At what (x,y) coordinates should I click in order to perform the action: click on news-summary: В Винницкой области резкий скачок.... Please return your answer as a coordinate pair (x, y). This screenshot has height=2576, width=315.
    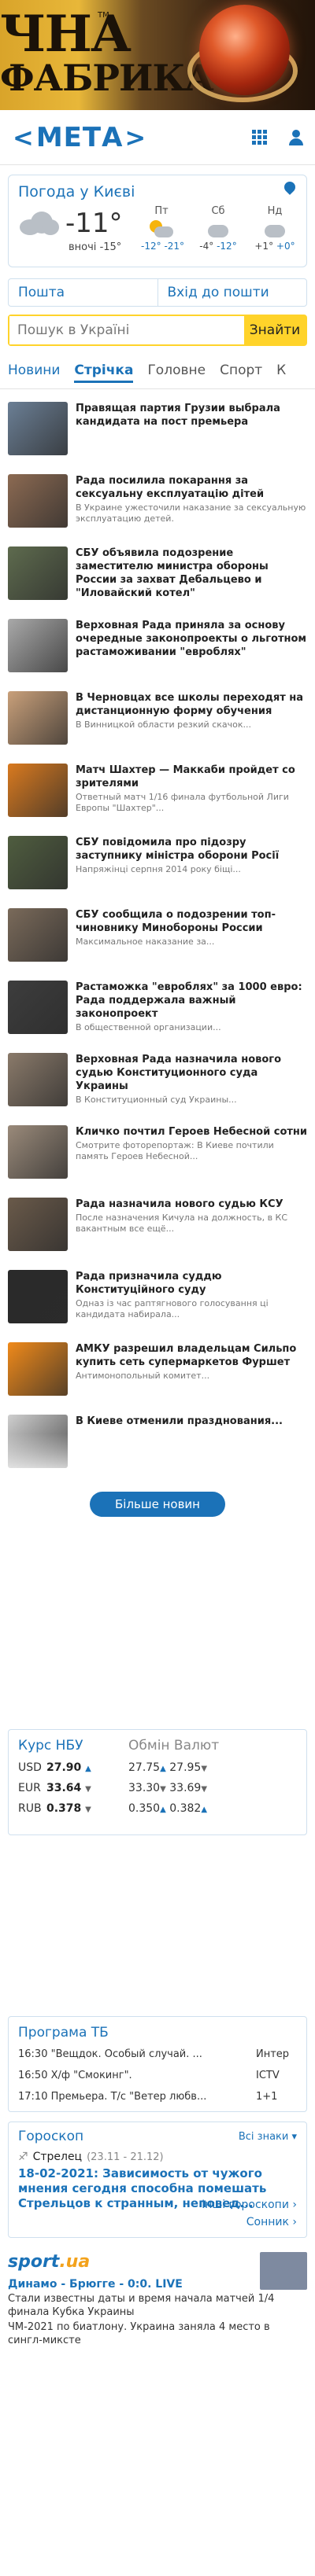
    Looking at the image, I should click on (163, 725).